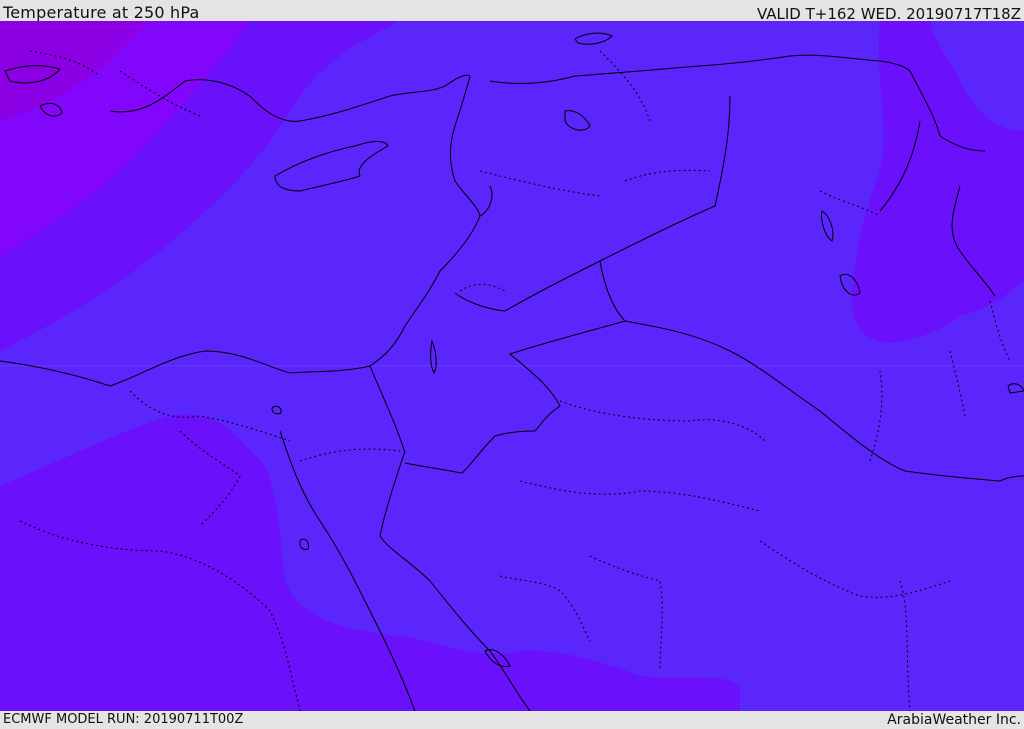 This screenshot has width=1024, height=729. I want to click on map-title: Temperature at 250 hPa, so click(101, 12).